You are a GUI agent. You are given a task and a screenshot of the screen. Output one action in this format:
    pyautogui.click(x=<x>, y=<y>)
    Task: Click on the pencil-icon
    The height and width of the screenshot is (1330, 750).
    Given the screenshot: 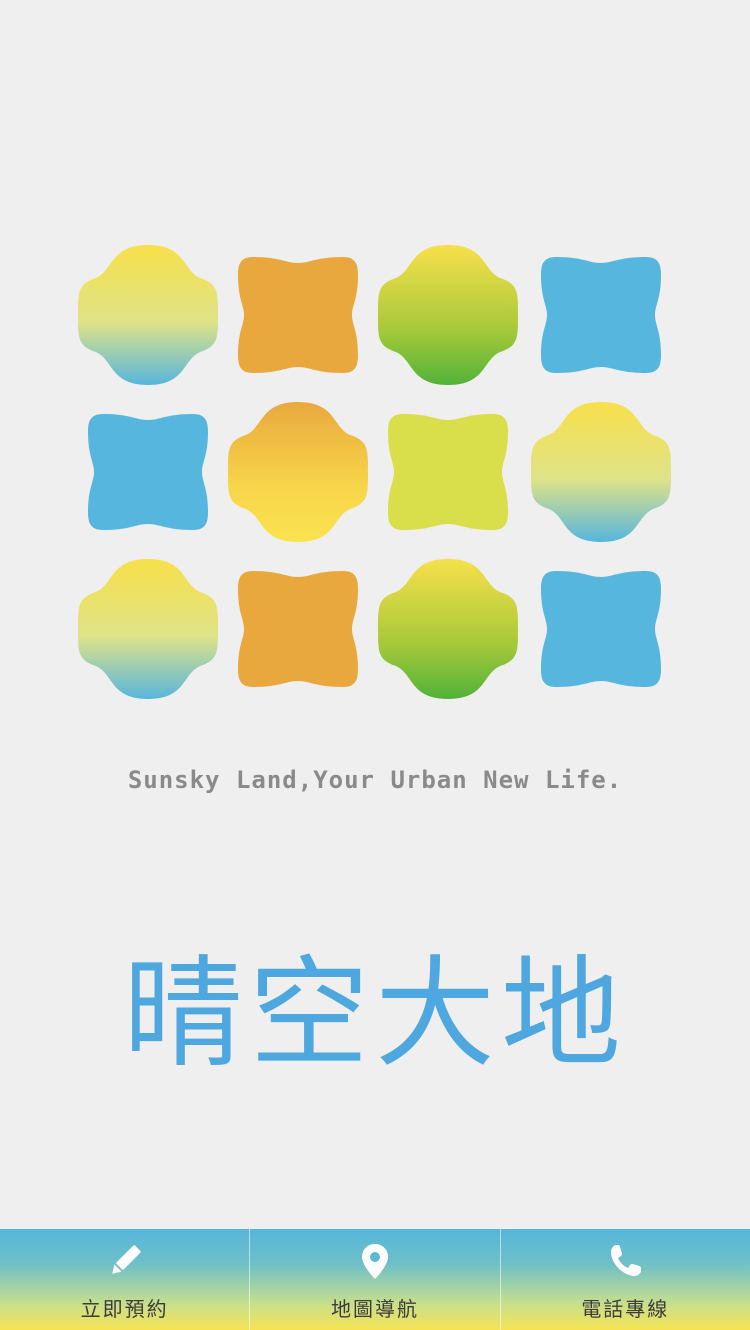 What is the action you would take?
    pyautogui.click(x=125, y=1261)
    